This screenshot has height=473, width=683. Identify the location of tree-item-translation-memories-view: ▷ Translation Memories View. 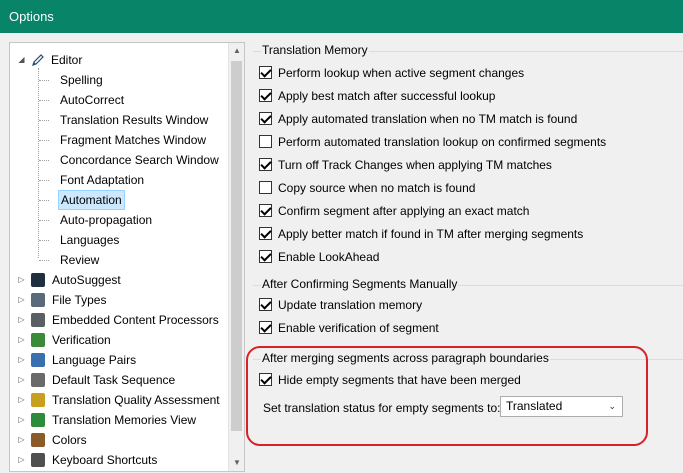
(123, 420).